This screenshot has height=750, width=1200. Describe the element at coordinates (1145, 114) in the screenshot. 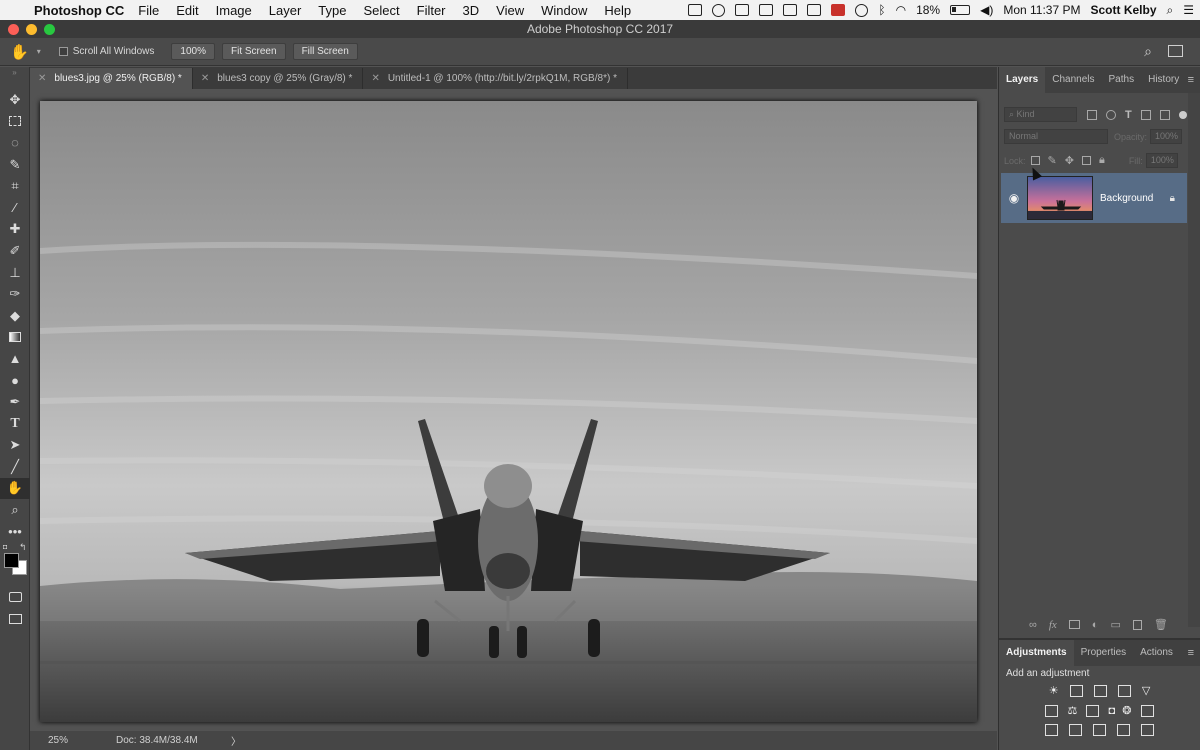

I see `shape-filter-icon` at that location.